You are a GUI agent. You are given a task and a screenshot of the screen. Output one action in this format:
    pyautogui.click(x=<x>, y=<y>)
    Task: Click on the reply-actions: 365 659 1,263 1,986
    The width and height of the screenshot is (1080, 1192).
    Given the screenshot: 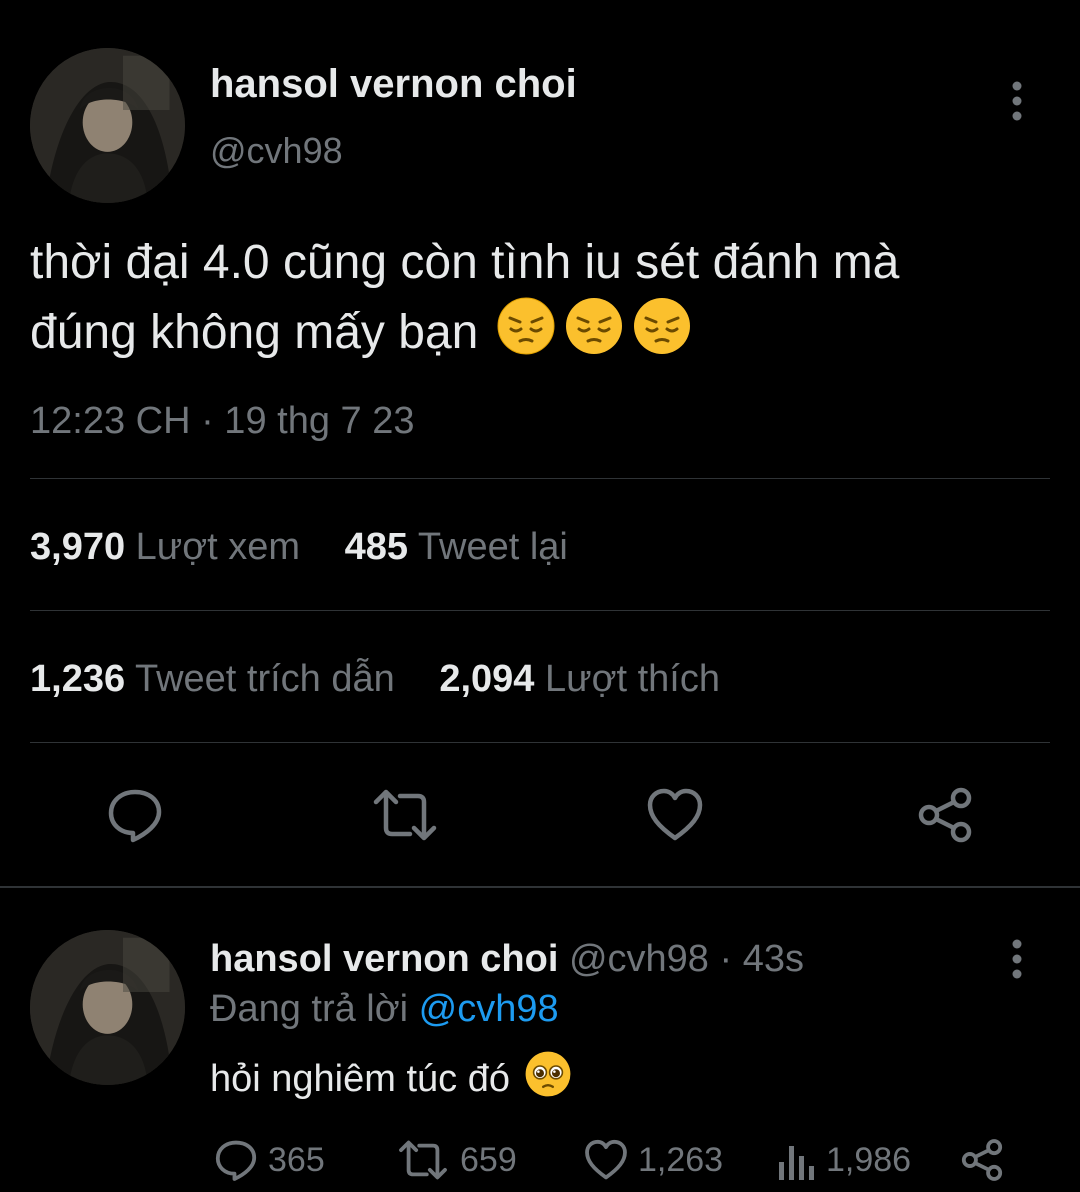 What is the action you would take?
    pyautogui.click(x=614, y=1160)
    